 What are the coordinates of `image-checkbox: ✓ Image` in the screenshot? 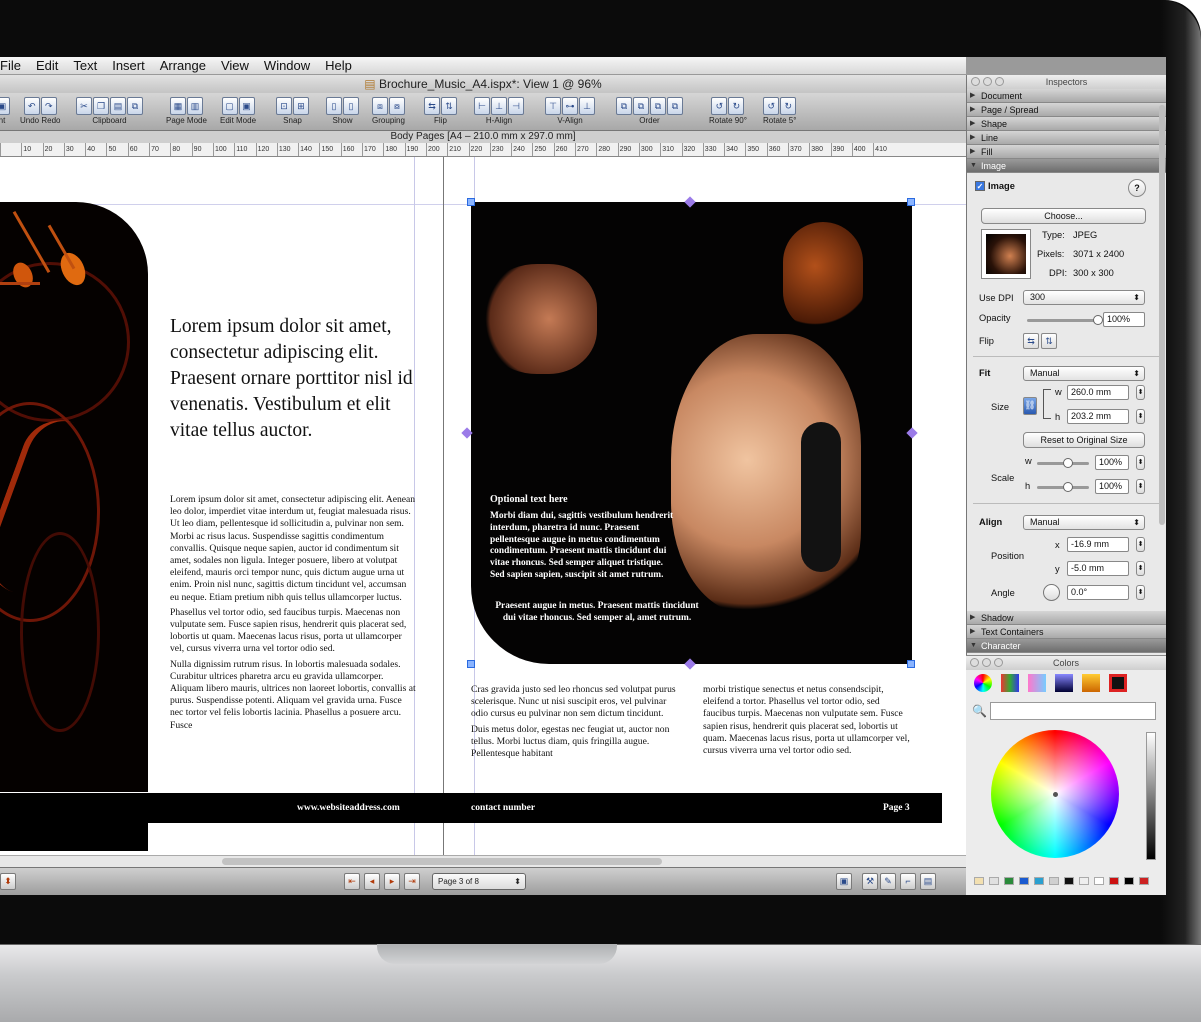 It's located at (995, 186).